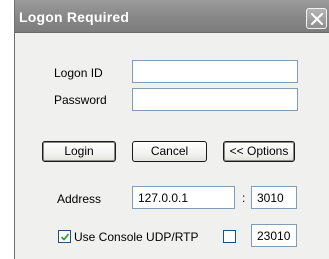 The width and height of the screenshot is (329, 259). What do you see at coordinates (74, 17) in the screenshot?
I see `window-title: Logon Required` at bounding box center [74, 17].